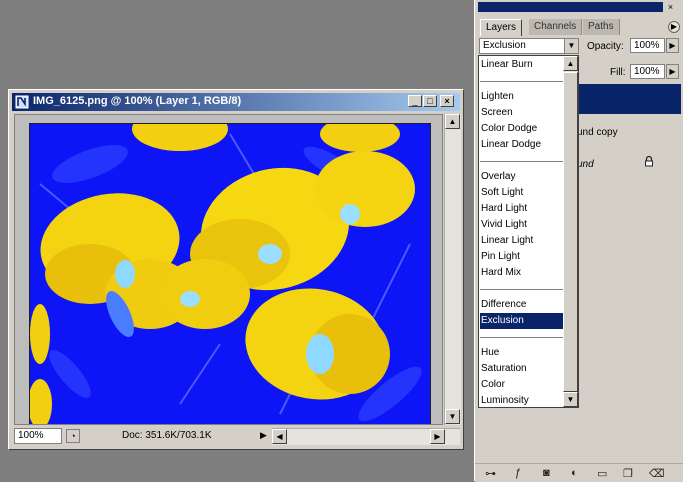  I want to click on menu-item-soft-light: Soft Light, so click(521, 193).